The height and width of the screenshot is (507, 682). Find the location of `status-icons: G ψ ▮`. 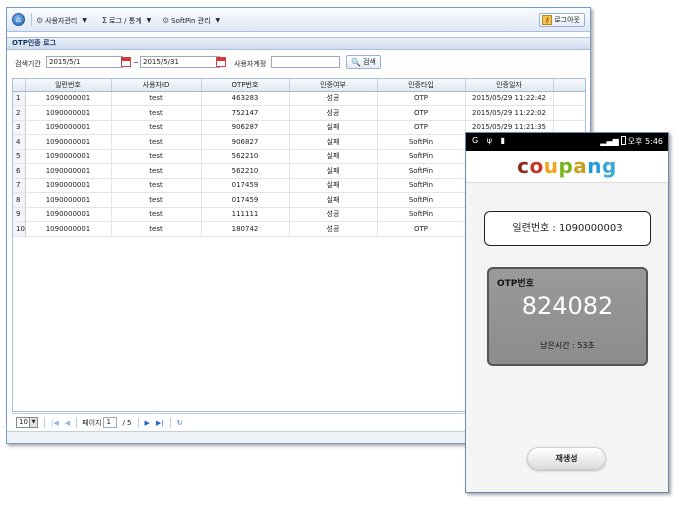

status-icons: G ψ ▮ is located at coordinates (490, 140).